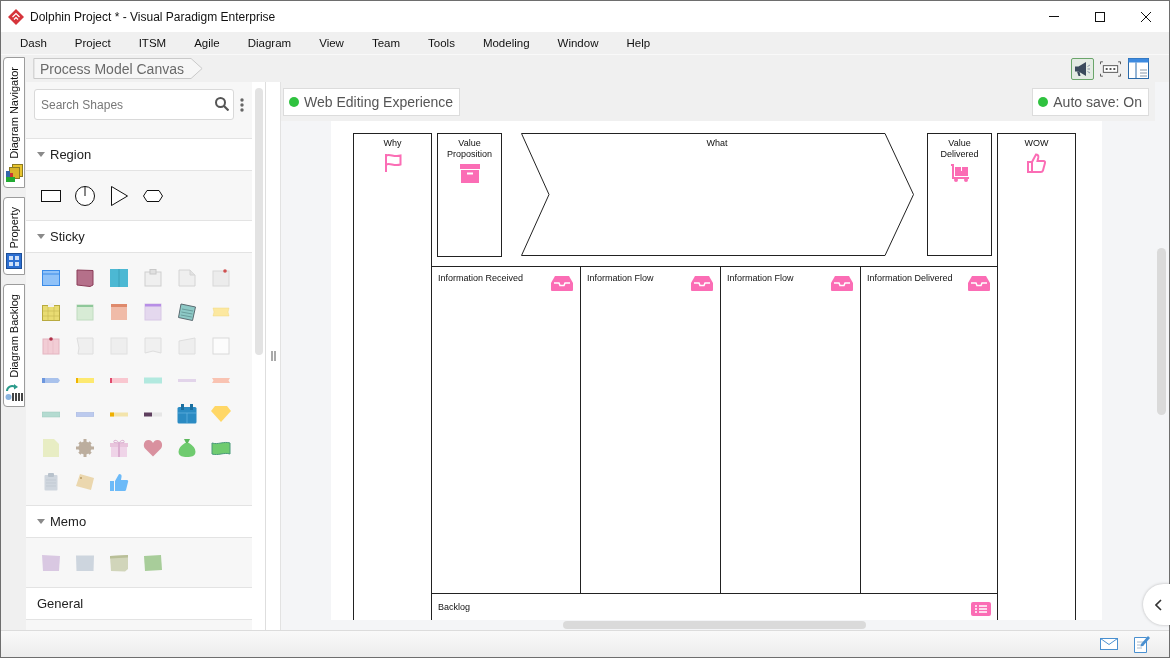  What do you see at coordinates (51, 312) in the screenshot?
I see `grid-note-icon` at bounding box center [51, 312].